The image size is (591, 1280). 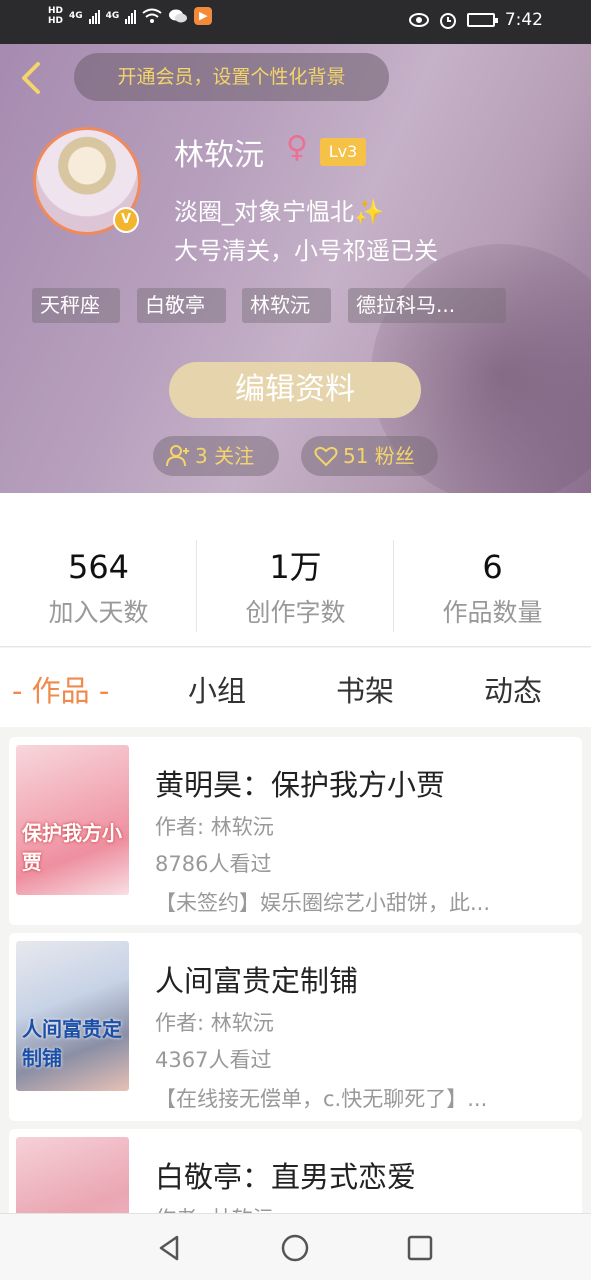 What do you see at coordinates (76, 16) in the screenshot?
I see `network-label-1: 4G` at bounding box center [76, 16].